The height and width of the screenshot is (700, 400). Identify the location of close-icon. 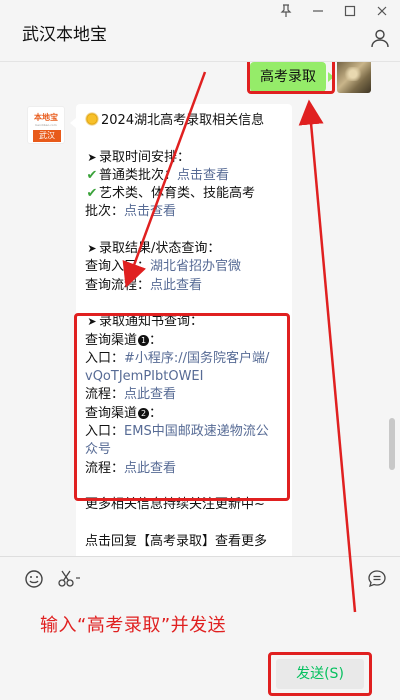
(382, 11).